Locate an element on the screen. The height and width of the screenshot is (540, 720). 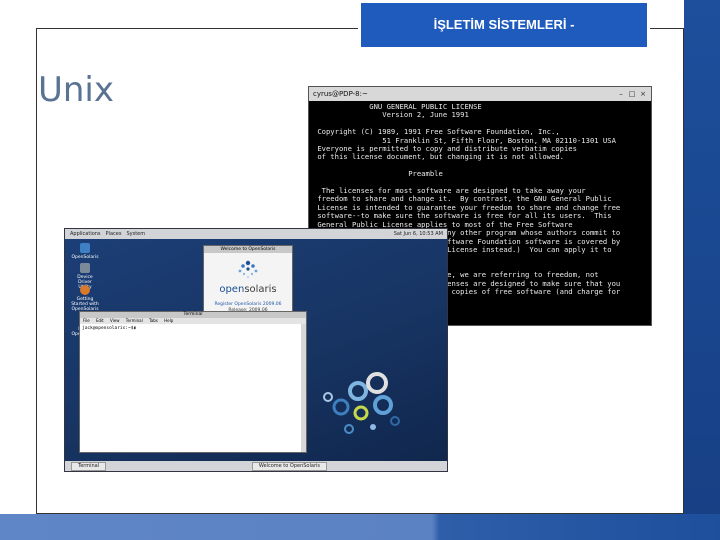
firefox-icon is located at coordinates (85, 290).